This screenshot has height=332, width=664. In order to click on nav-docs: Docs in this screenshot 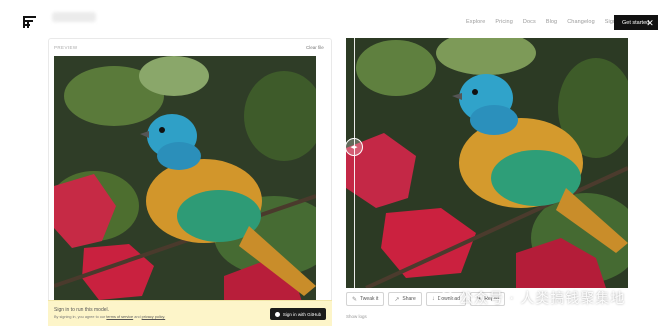, I will do `click(529, 22)`.